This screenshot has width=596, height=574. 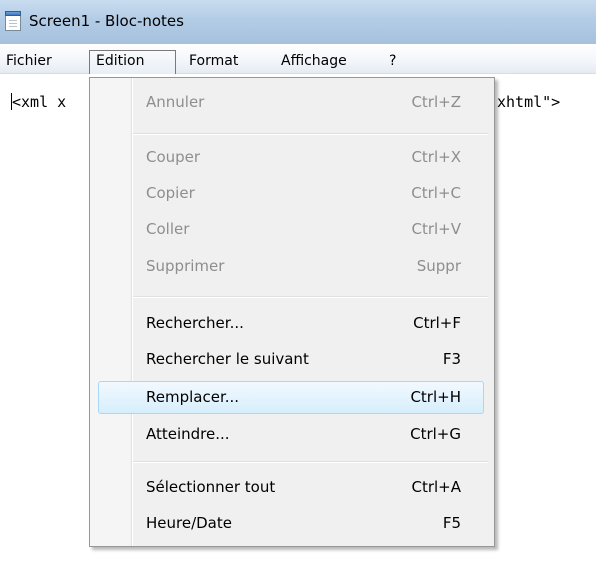 I want to click on menu-item-rechercher: Rechercher... Ctrl+F, so click(x=292, y=323).